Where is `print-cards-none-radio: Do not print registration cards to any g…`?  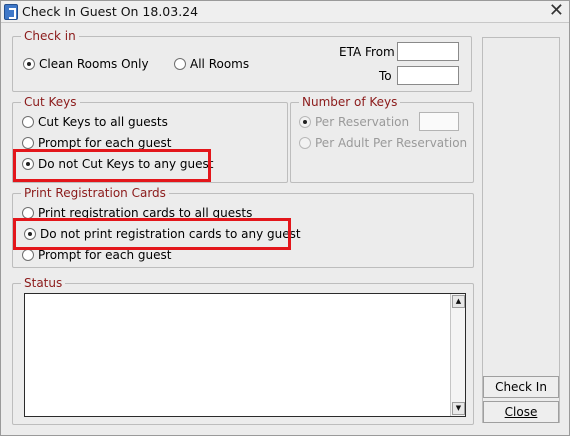
print-cards-none-radio: Do not print registration cards to any g… is located at coordinates (162, 234).